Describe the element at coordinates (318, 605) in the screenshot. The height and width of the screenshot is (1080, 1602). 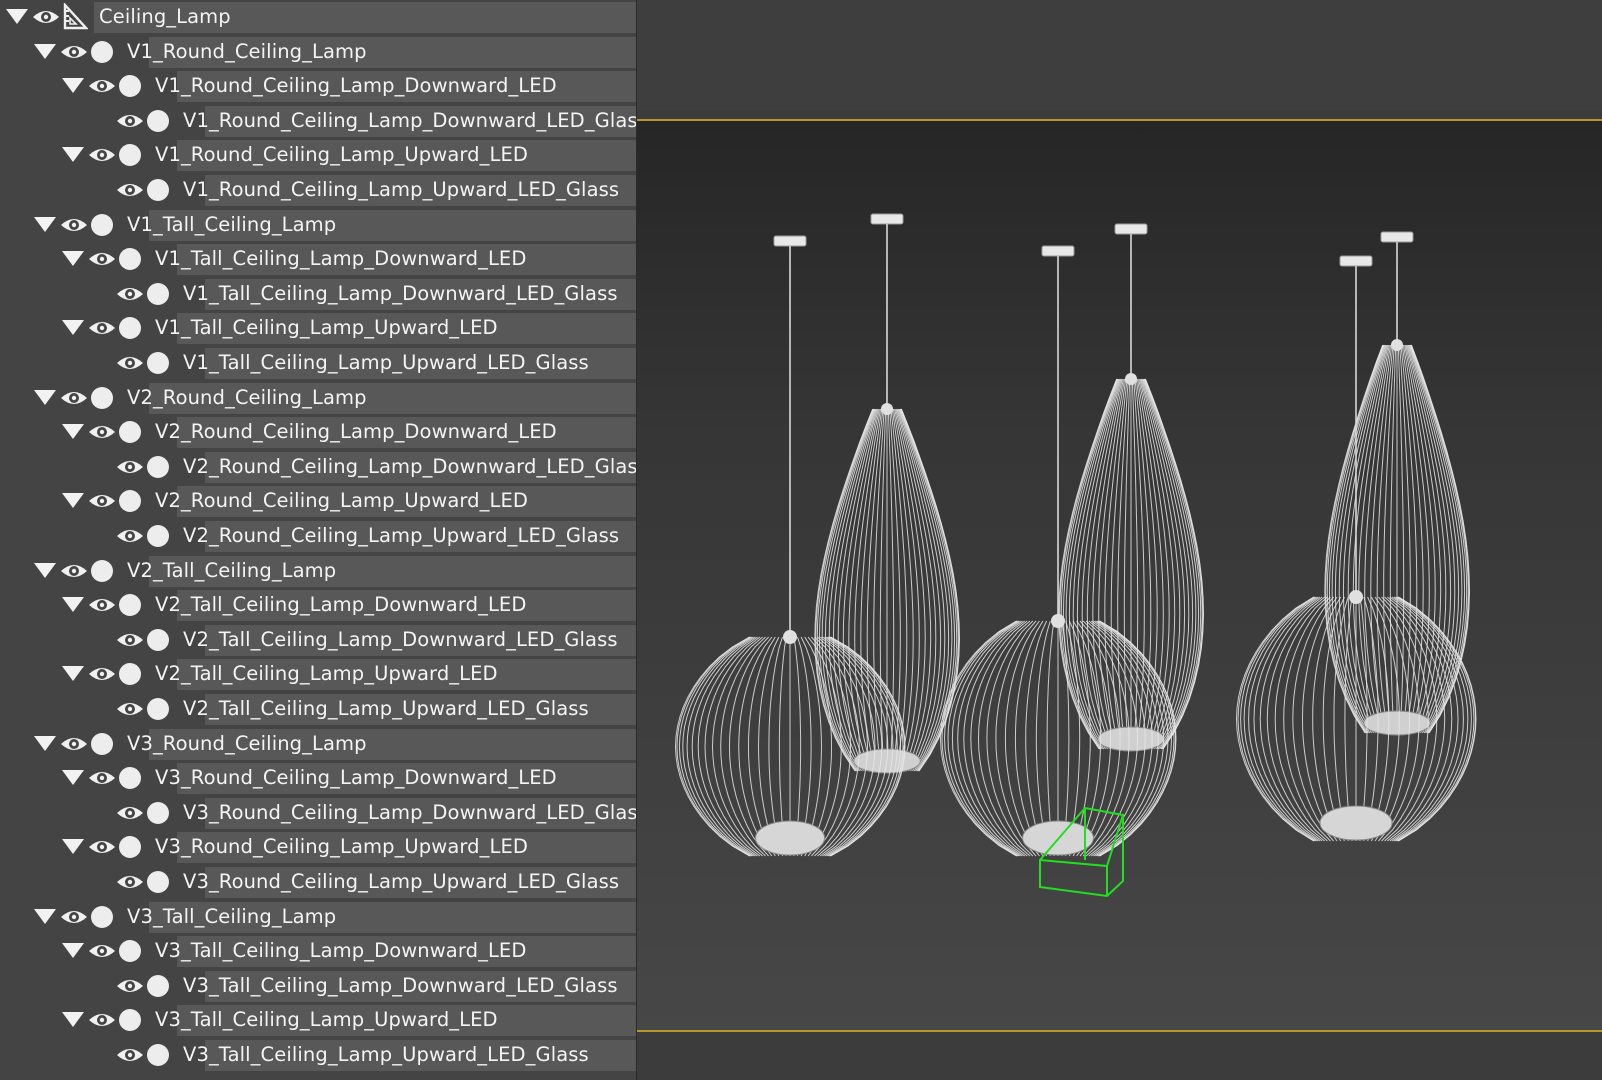
I see `outliner-row: V2_Tall_Ceiling_Lamp_Downward_LED` at that location.